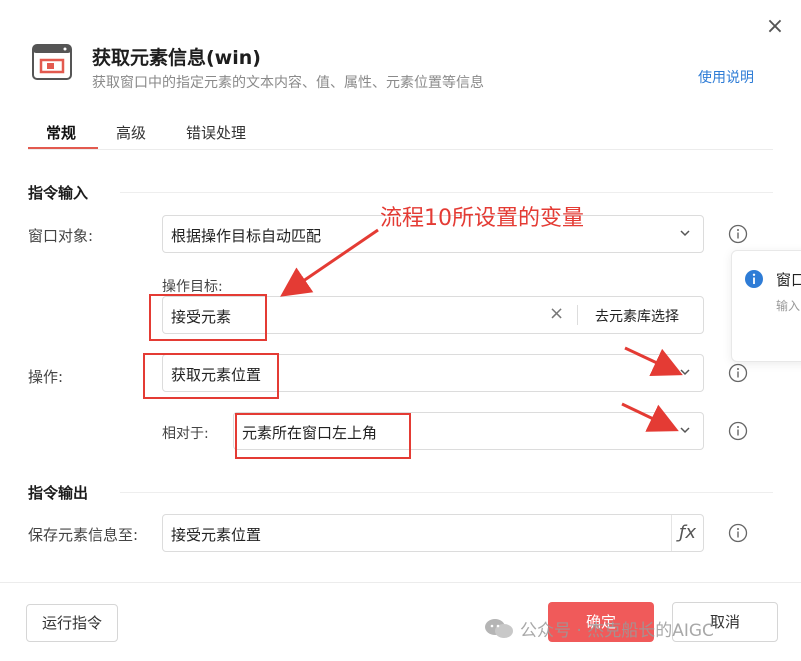  Describe the element at coordinates (211, 376) in the screenshot. I see `annotation-box-operation` at that location.